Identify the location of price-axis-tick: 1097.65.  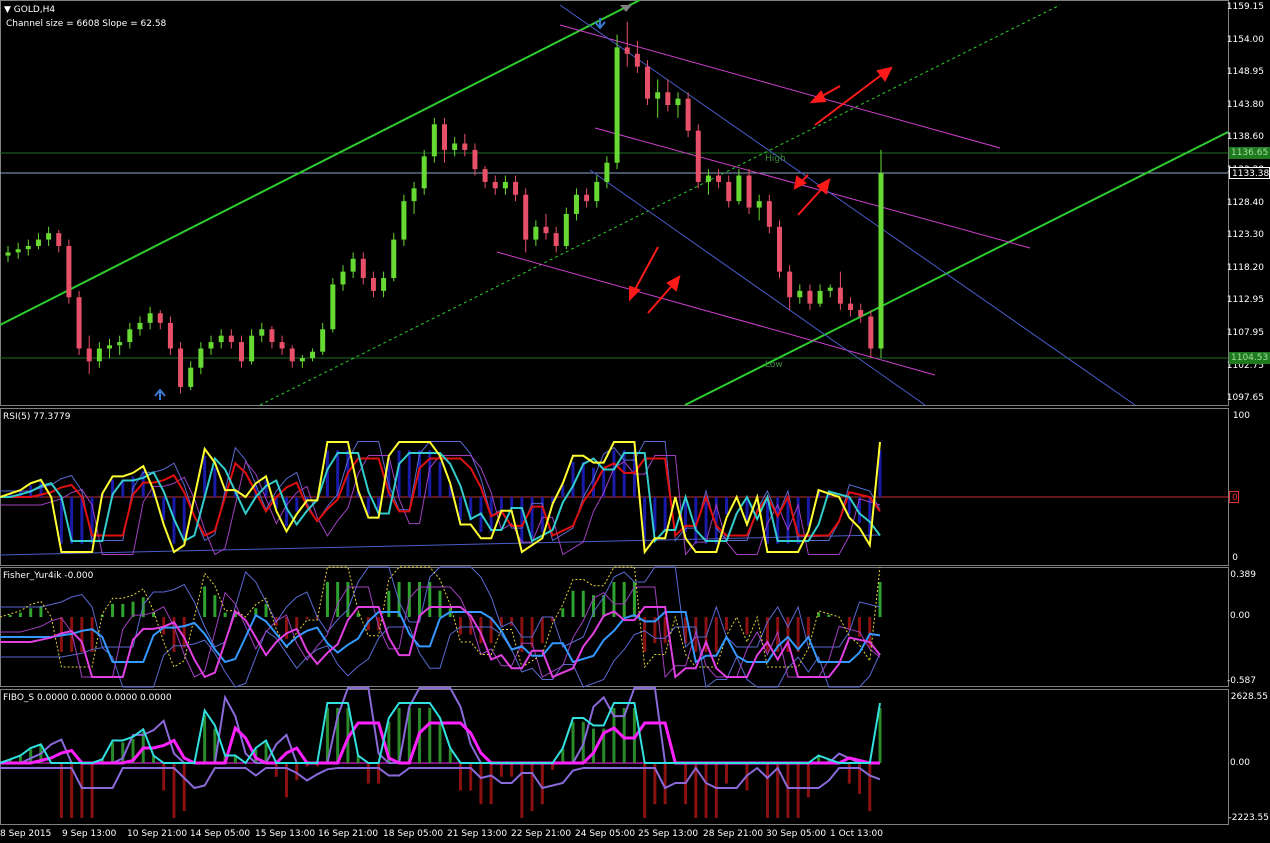
(1245, 398).